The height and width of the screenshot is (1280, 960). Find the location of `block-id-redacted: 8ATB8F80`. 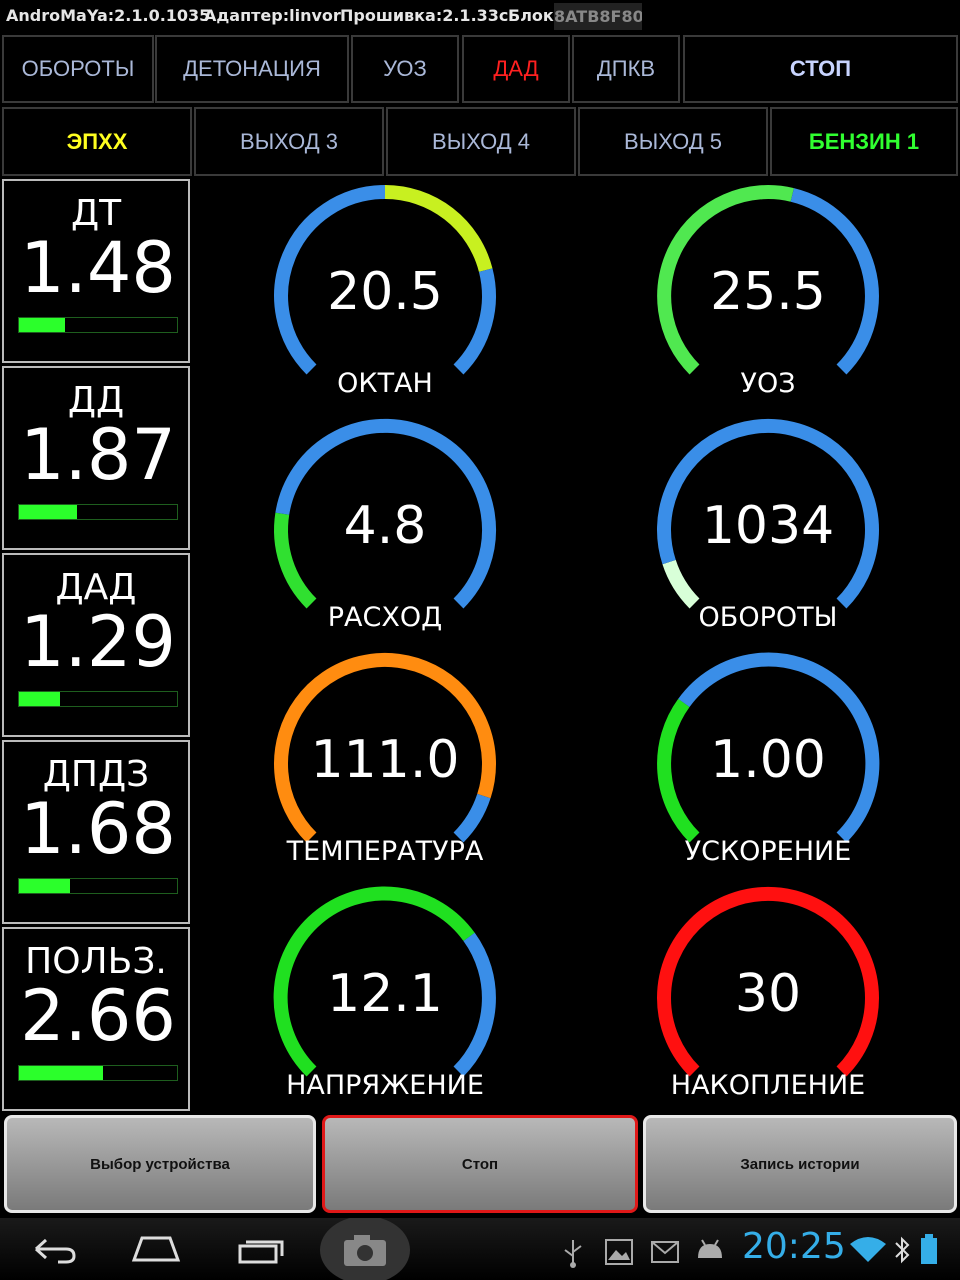

block-id-redacted: 8ATB8F80 is located at coordinates (598, 16).